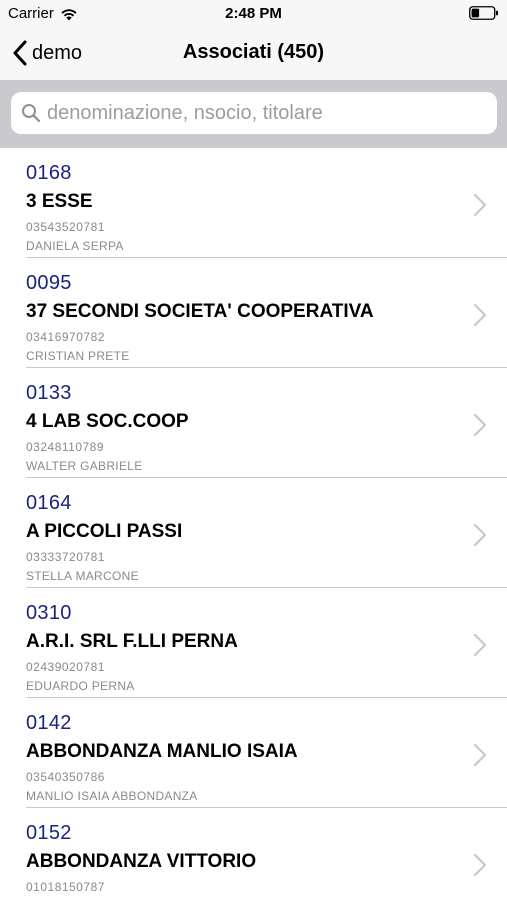 This screenshot has width=507, height=900. I want to click on associate-owner: WALTER GABRIELE, so click(84, 466).